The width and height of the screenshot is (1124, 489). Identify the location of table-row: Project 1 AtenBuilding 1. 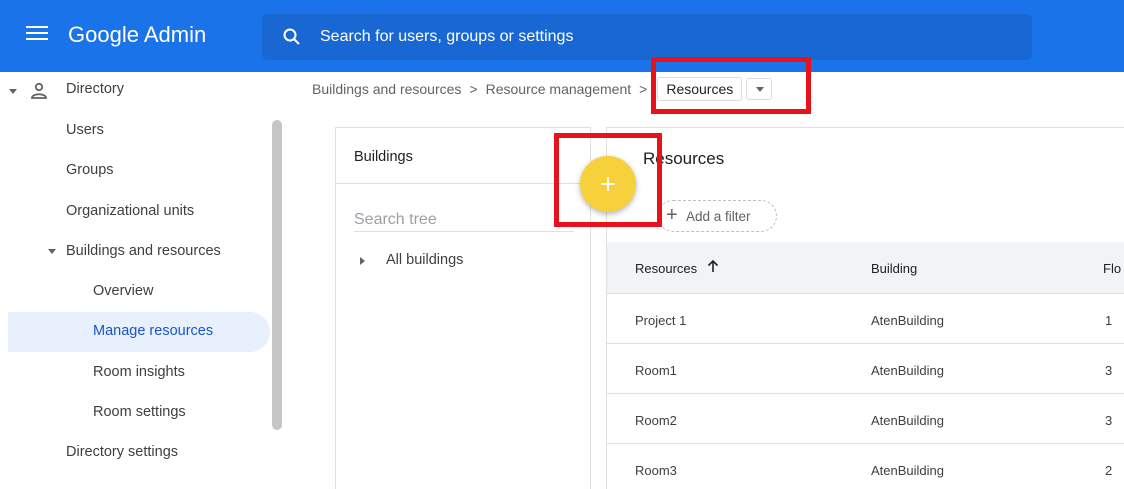
(865, 319).